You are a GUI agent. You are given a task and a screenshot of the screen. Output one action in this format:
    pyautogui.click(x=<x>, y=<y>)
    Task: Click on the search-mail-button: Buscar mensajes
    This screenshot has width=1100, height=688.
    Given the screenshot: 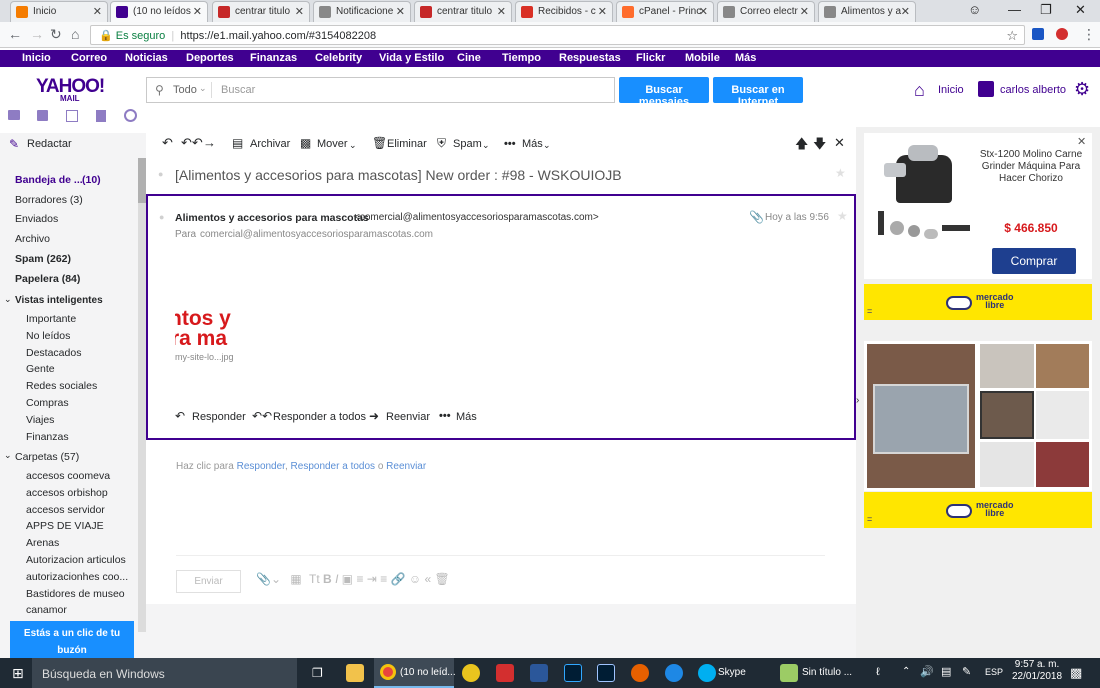 What is the action you would take?
    pyautogui.click(x=664, y=92)
    